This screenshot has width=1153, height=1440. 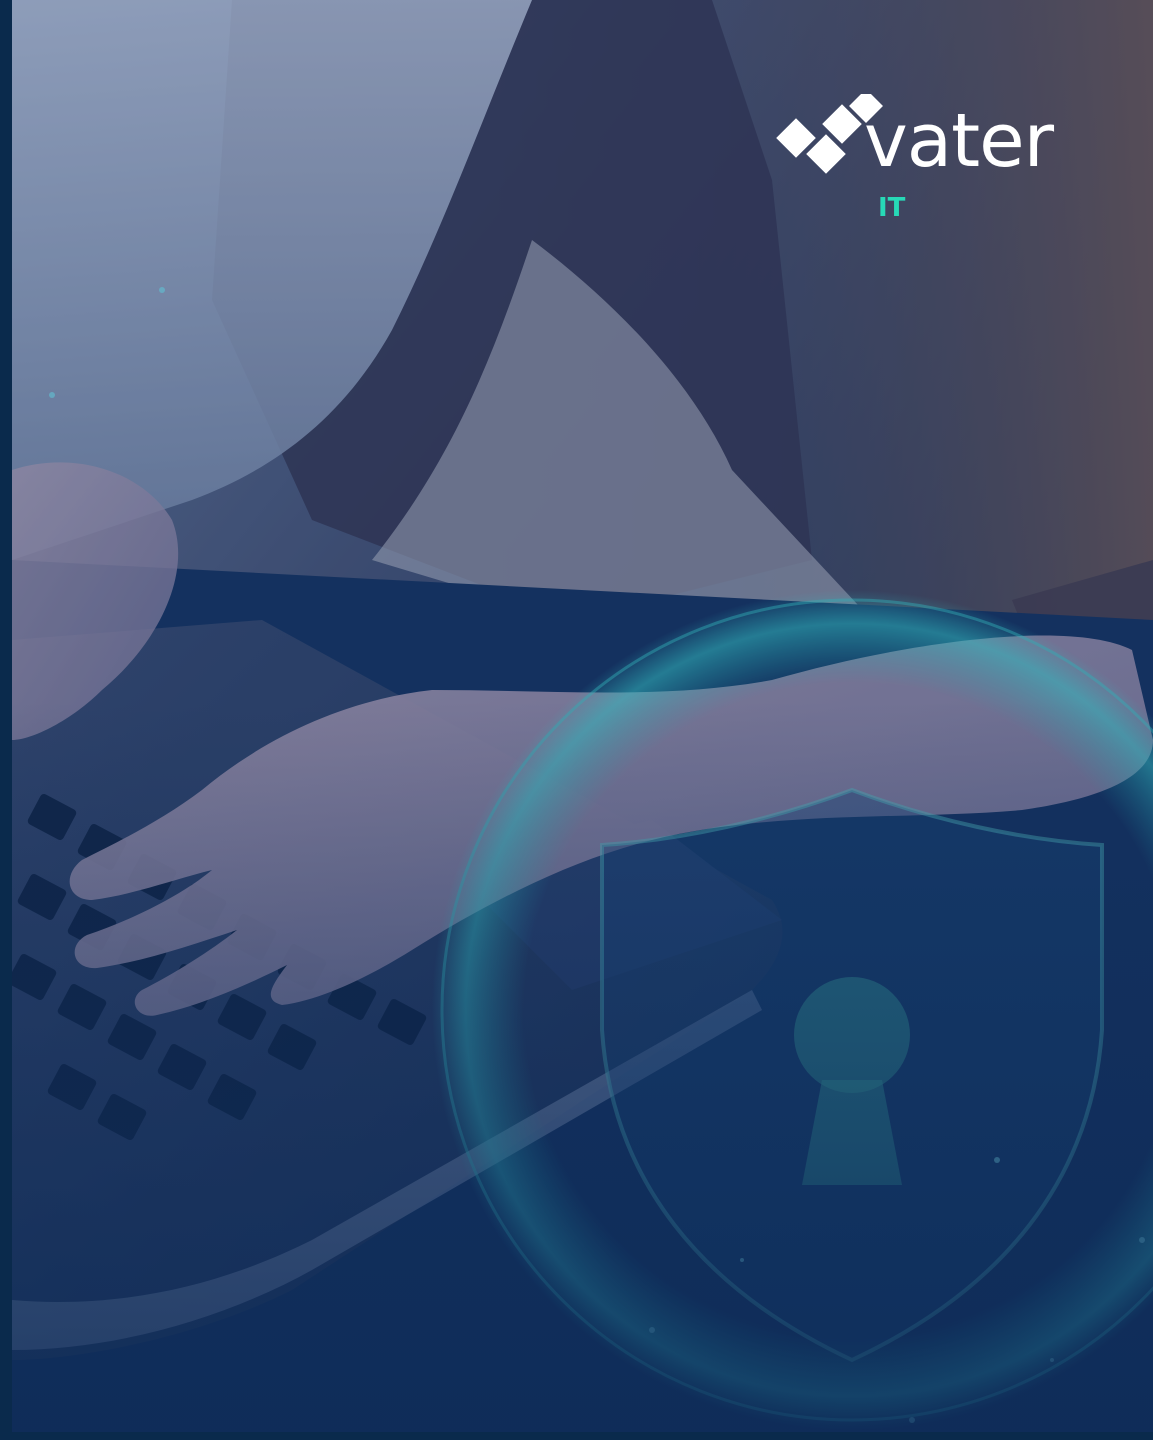 I want to click on brand-name: vater, so click(x=959, y=141).